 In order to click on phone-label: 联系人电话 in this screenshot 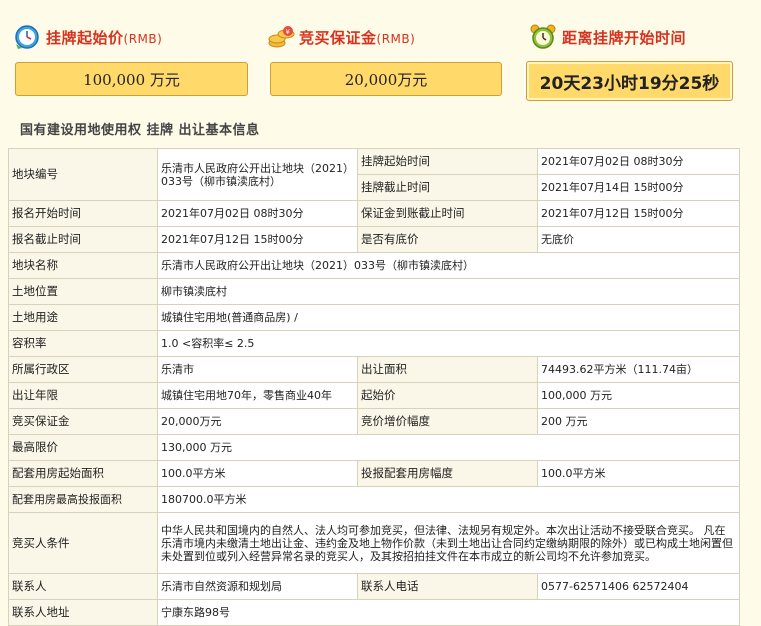, I will do `click(447, 586)`.